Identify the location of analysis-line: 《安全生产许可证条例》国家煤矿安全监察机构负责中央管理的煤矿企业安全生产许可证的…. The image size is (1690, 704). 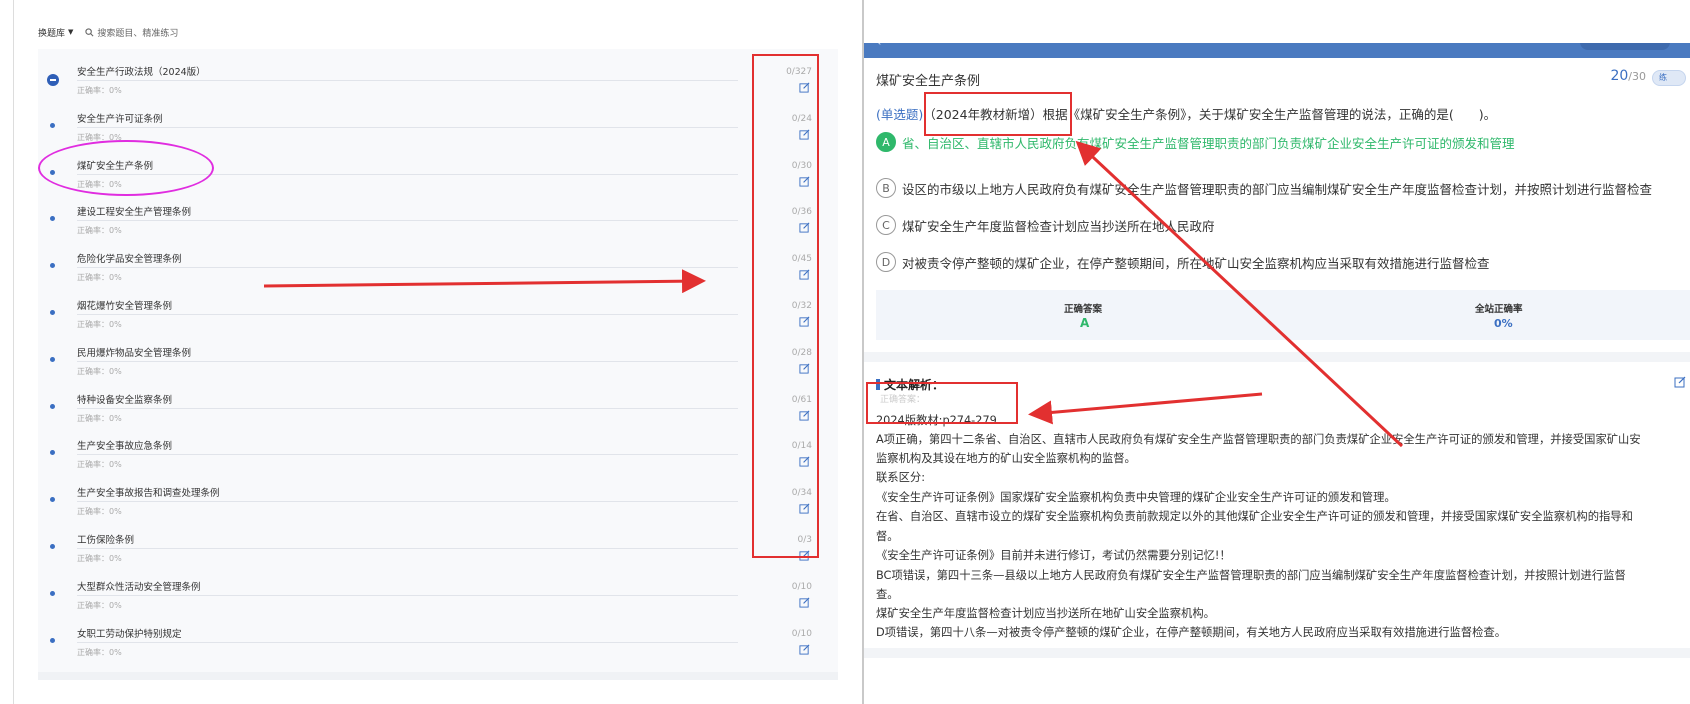
(1136, 497).